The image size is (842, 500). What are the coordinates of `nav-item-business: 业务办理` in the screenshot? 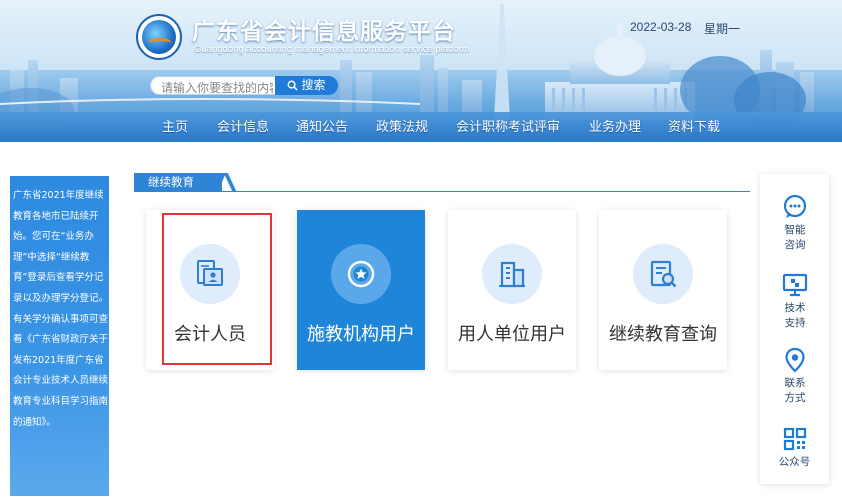 It's located at (615, 125).